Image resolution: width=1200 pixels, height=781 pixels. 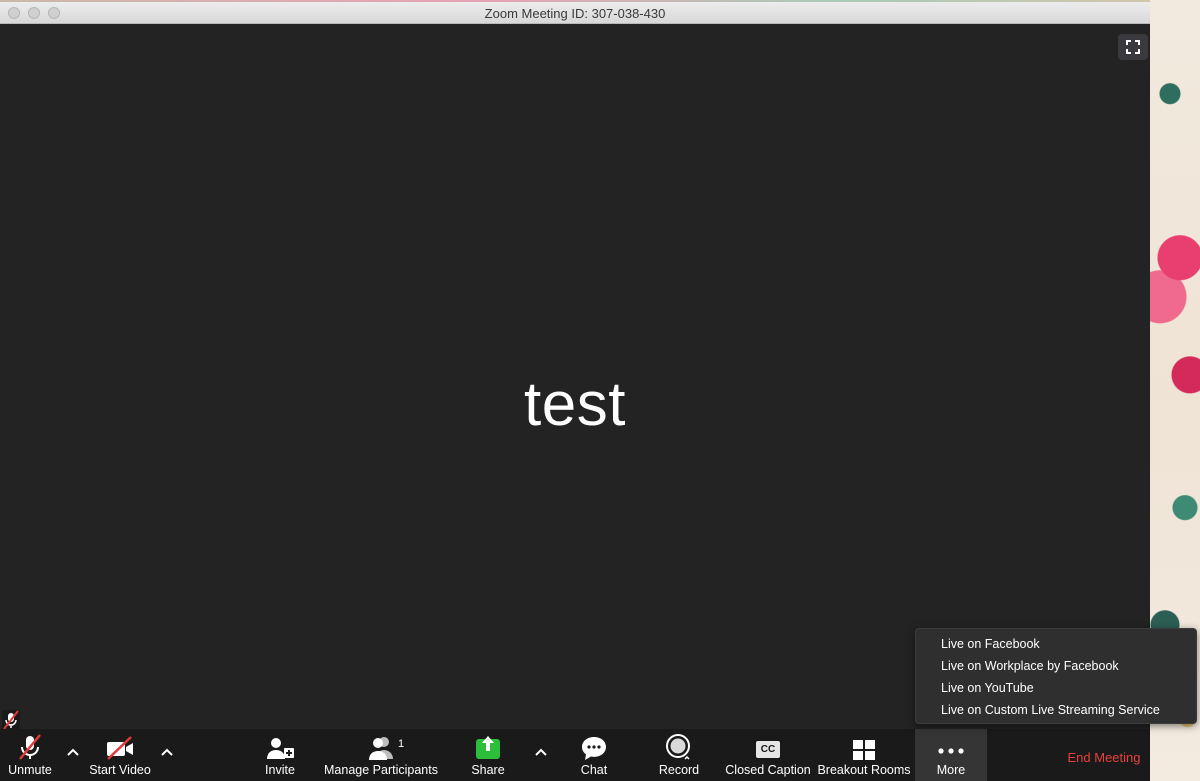 What do you see at coordinates (1056, 688) in the screenshot?
I see `menu-item-live-youtube: Live on YouTube` at bounding box center [1056, 688].